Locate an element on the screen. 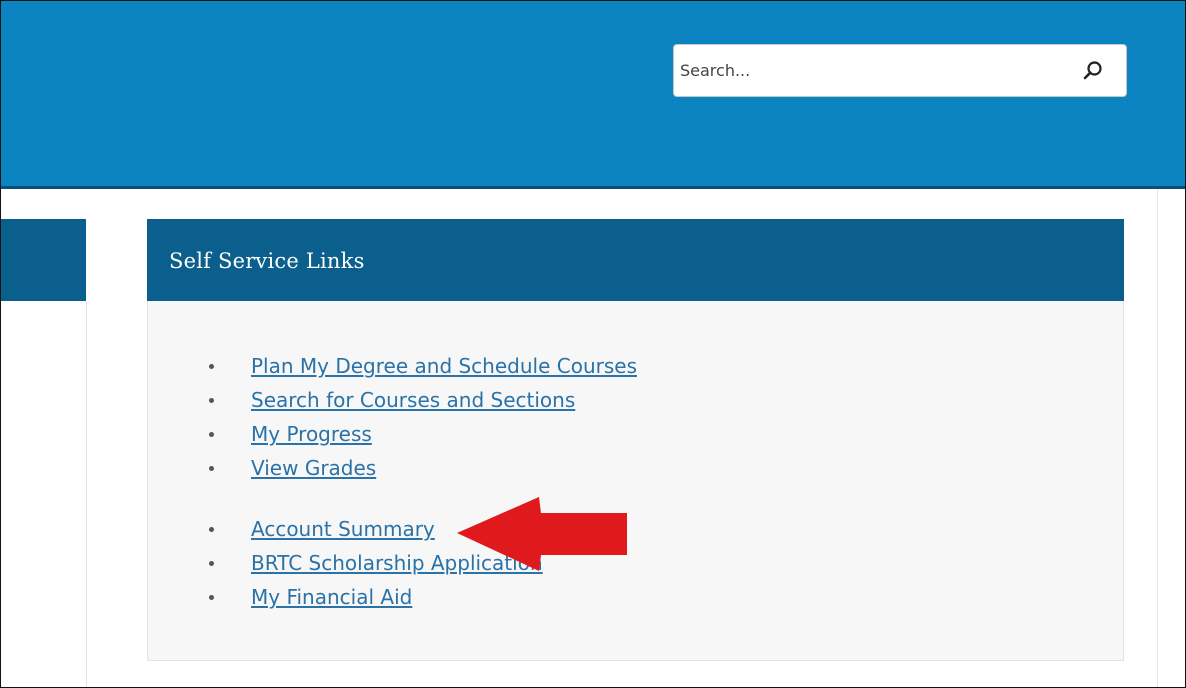 The image size is (1186, 688). left-panel-header is located at coordinates (43, 260).